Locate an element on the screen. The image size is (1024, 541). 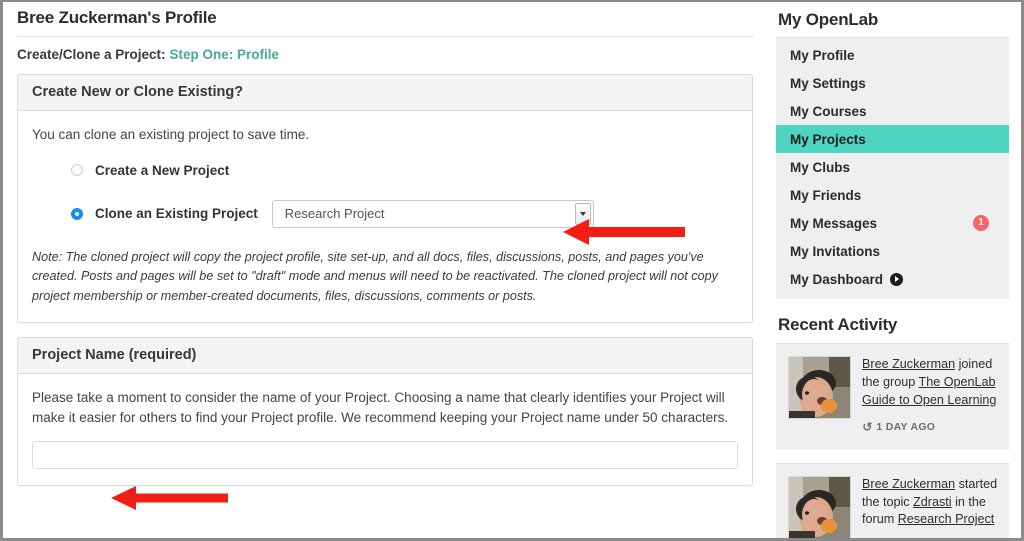
activity-forum-link: Research Project is located at coordinates (946, 519).